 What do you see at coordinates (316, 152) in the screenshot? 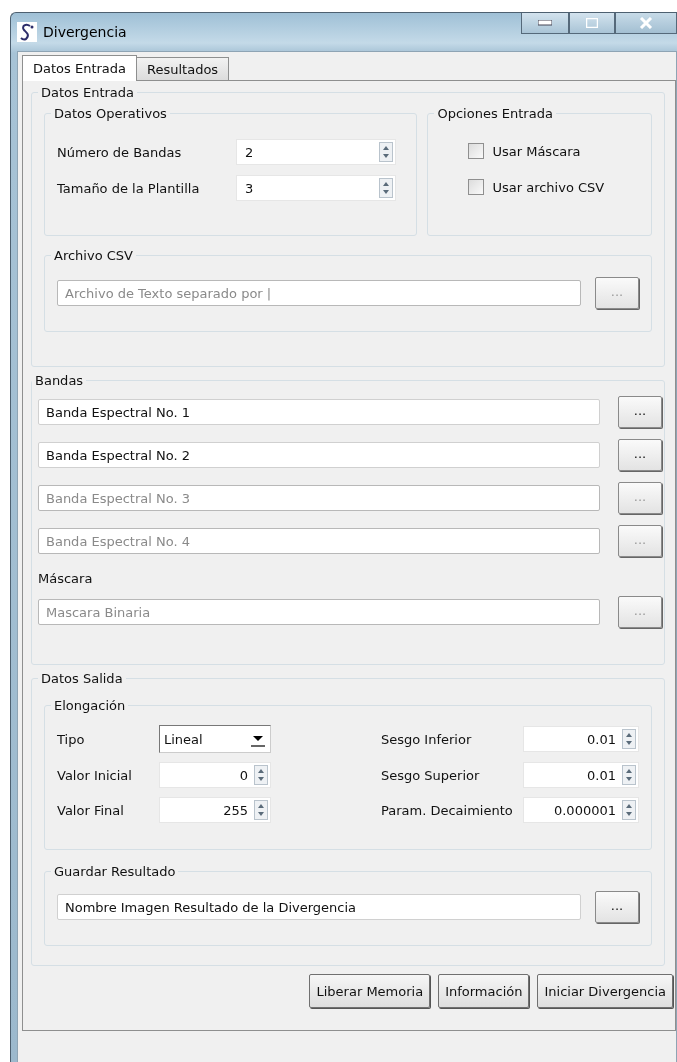
I see `spin-box: 2` at bounding box center [316, 152].